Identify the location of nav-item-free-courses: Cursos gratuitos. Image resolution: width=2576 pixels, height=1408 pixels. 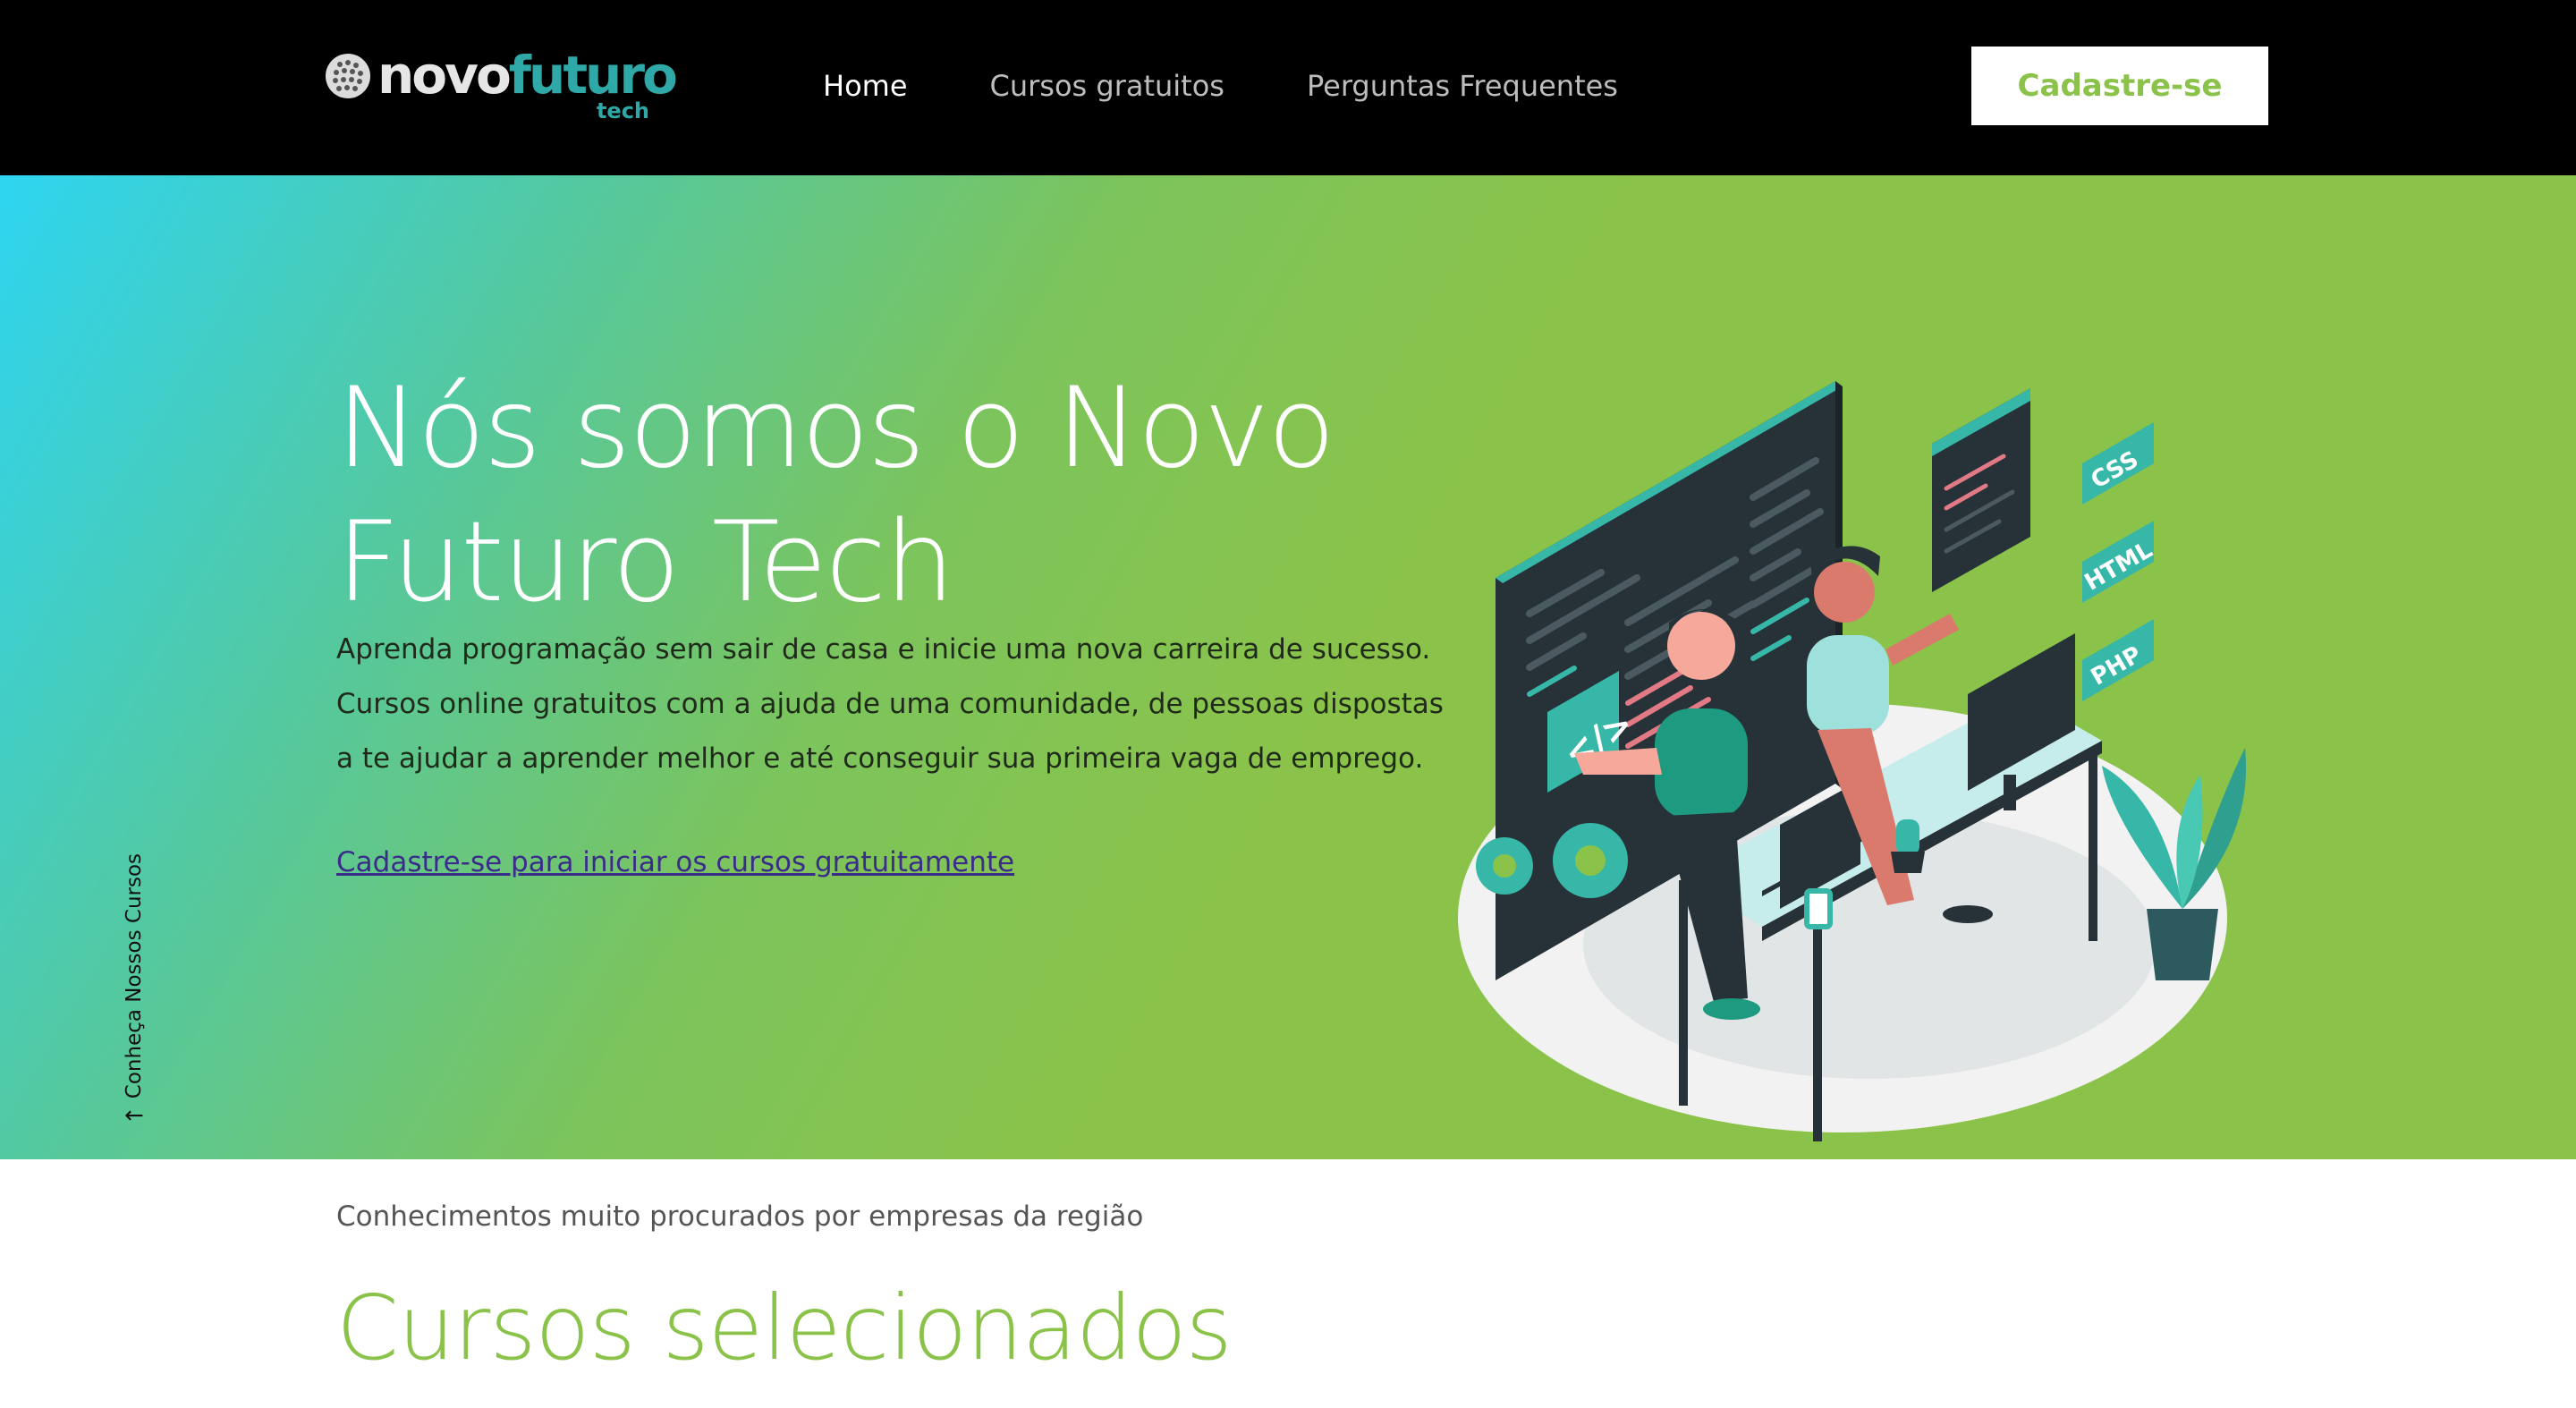
(1107, 86).